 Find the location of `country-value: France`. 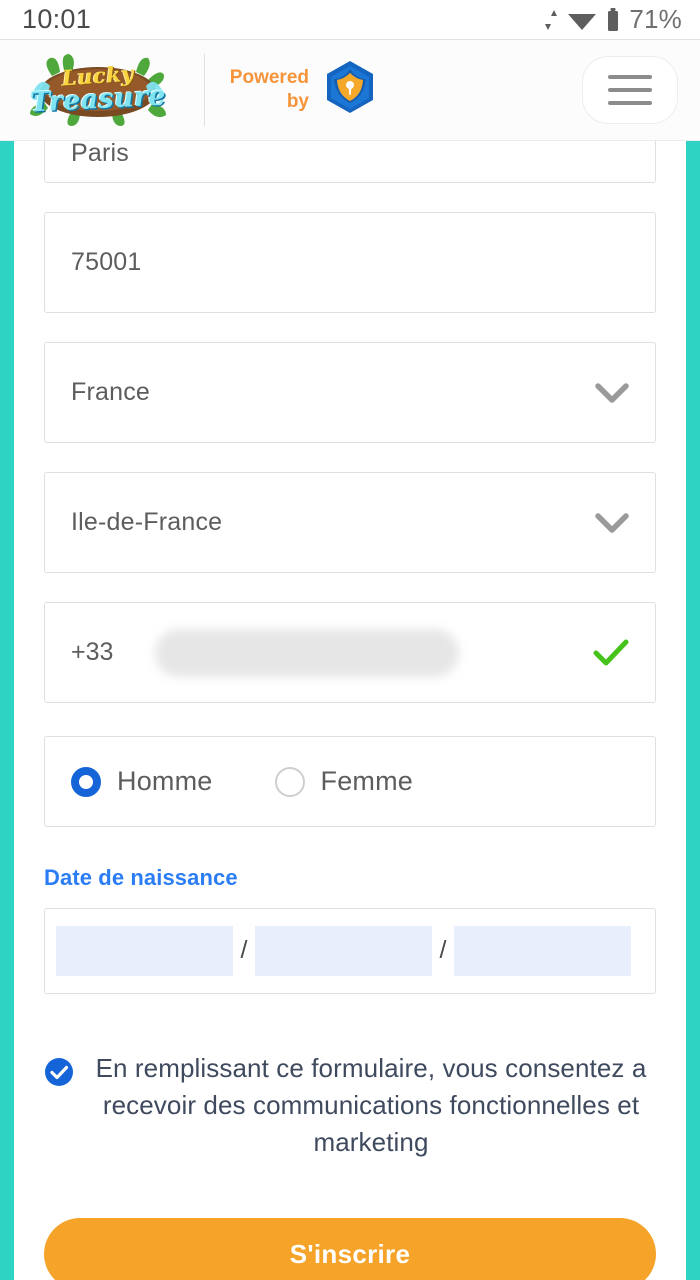

country-value: France is located at coordinates (111, 392).